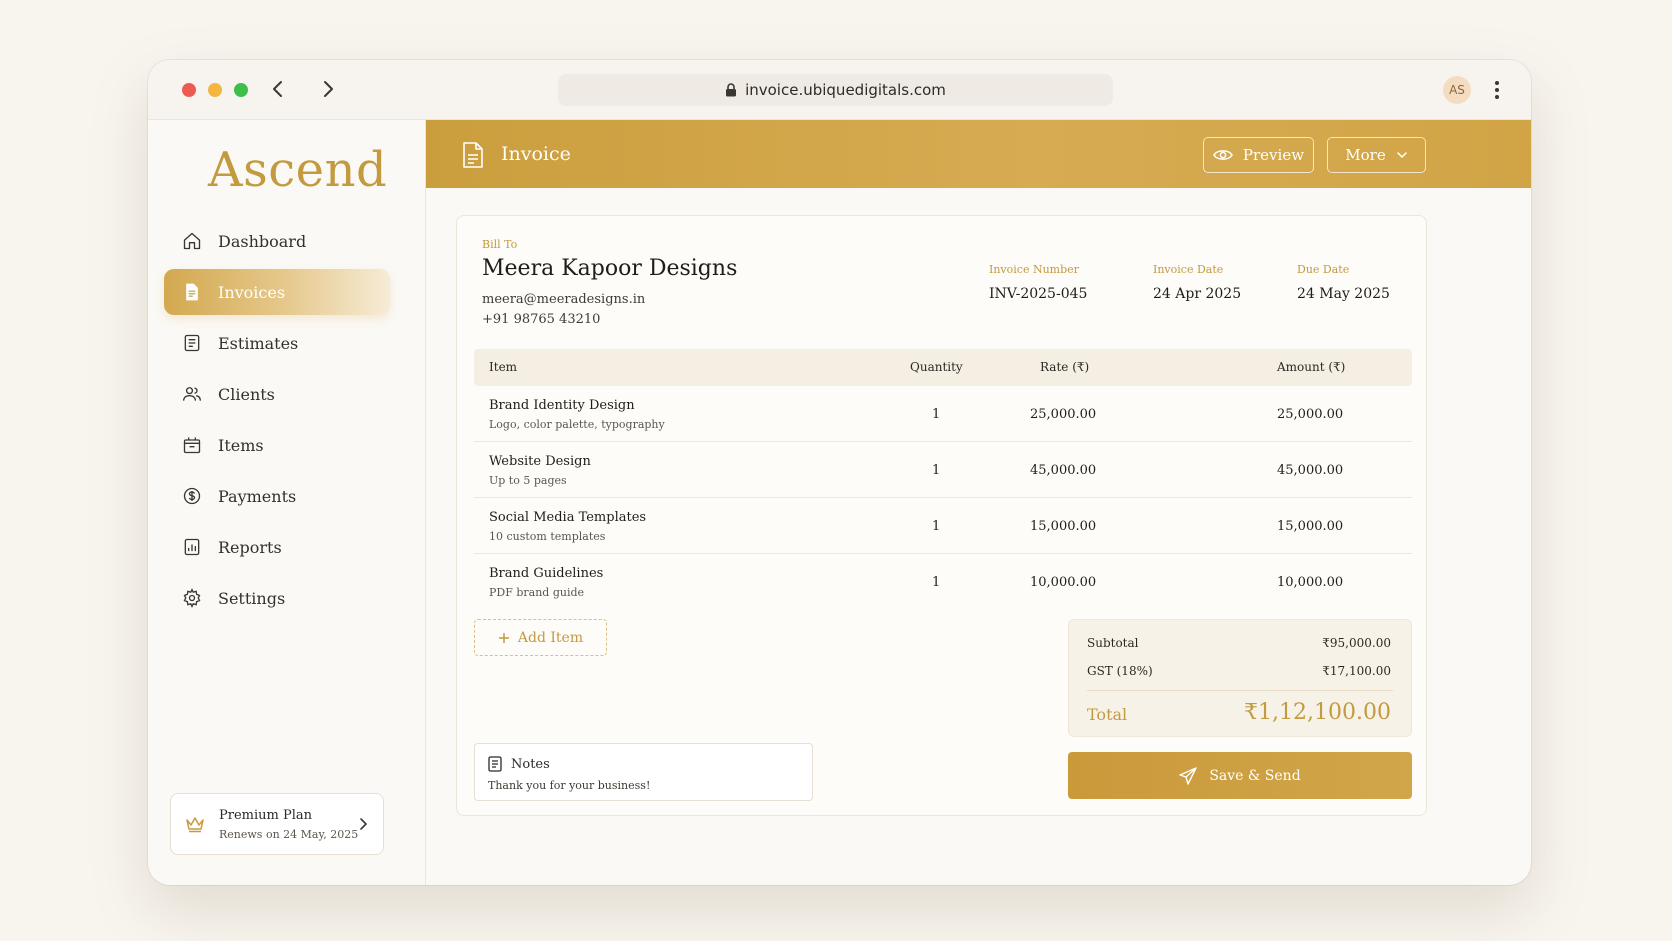  I want to click on notes-icon, so click(495, 764).